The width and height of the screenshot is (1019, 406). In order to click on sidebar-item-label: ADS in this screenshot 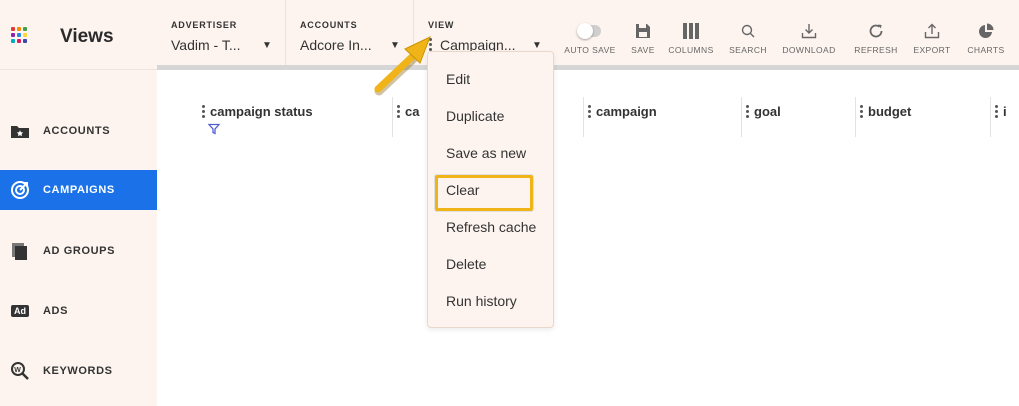, I will do `click(56, 311)`.